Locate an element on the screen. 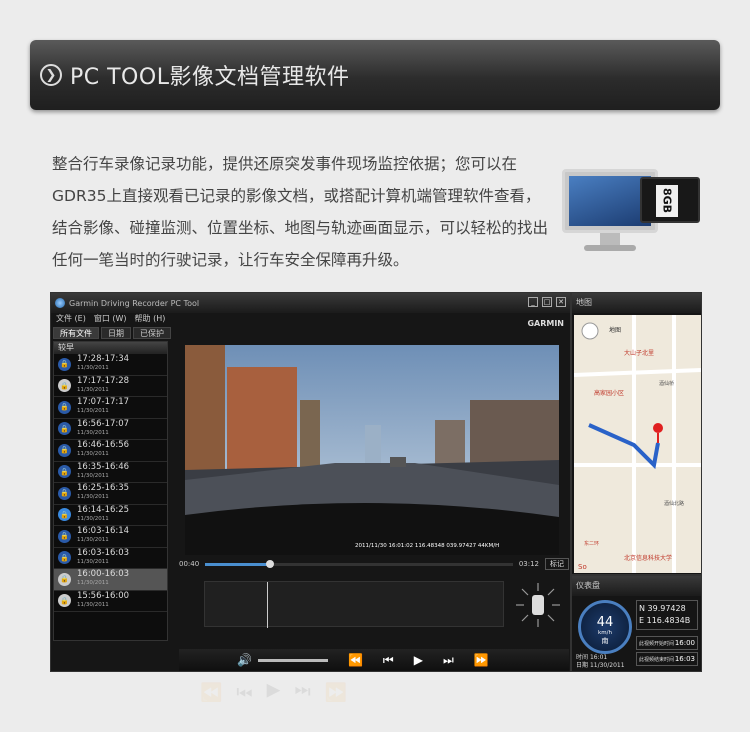 The width and height of the screenshot is (750, 732). sdcard-icon: 8GB is located at coordinates (670, 200).